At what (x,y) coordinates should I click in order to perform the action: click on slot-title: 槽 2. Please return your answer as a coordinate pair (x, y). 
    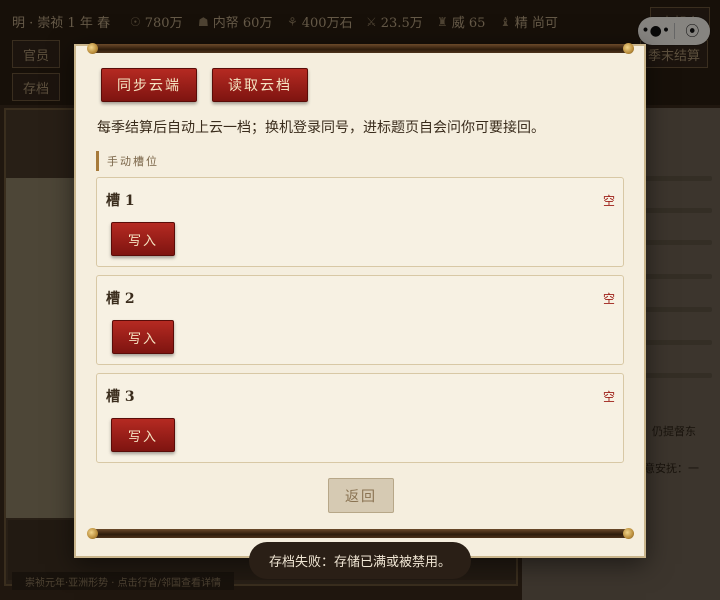
    Looking at the image, I should click on (120, 299).